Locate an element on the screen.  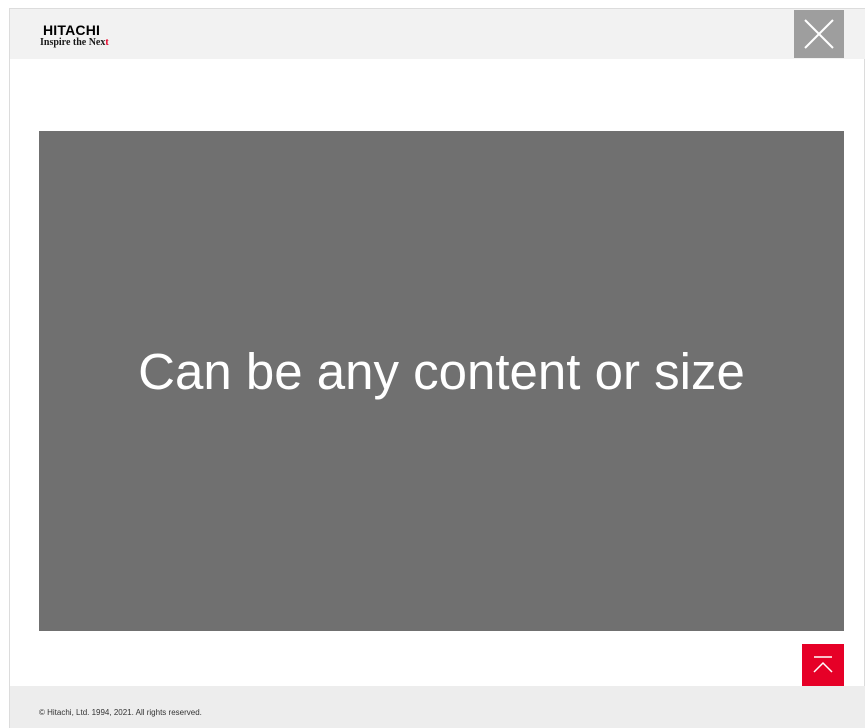
logo-tagline-main: Inspire the Nex is located at coordinates (73, 42).